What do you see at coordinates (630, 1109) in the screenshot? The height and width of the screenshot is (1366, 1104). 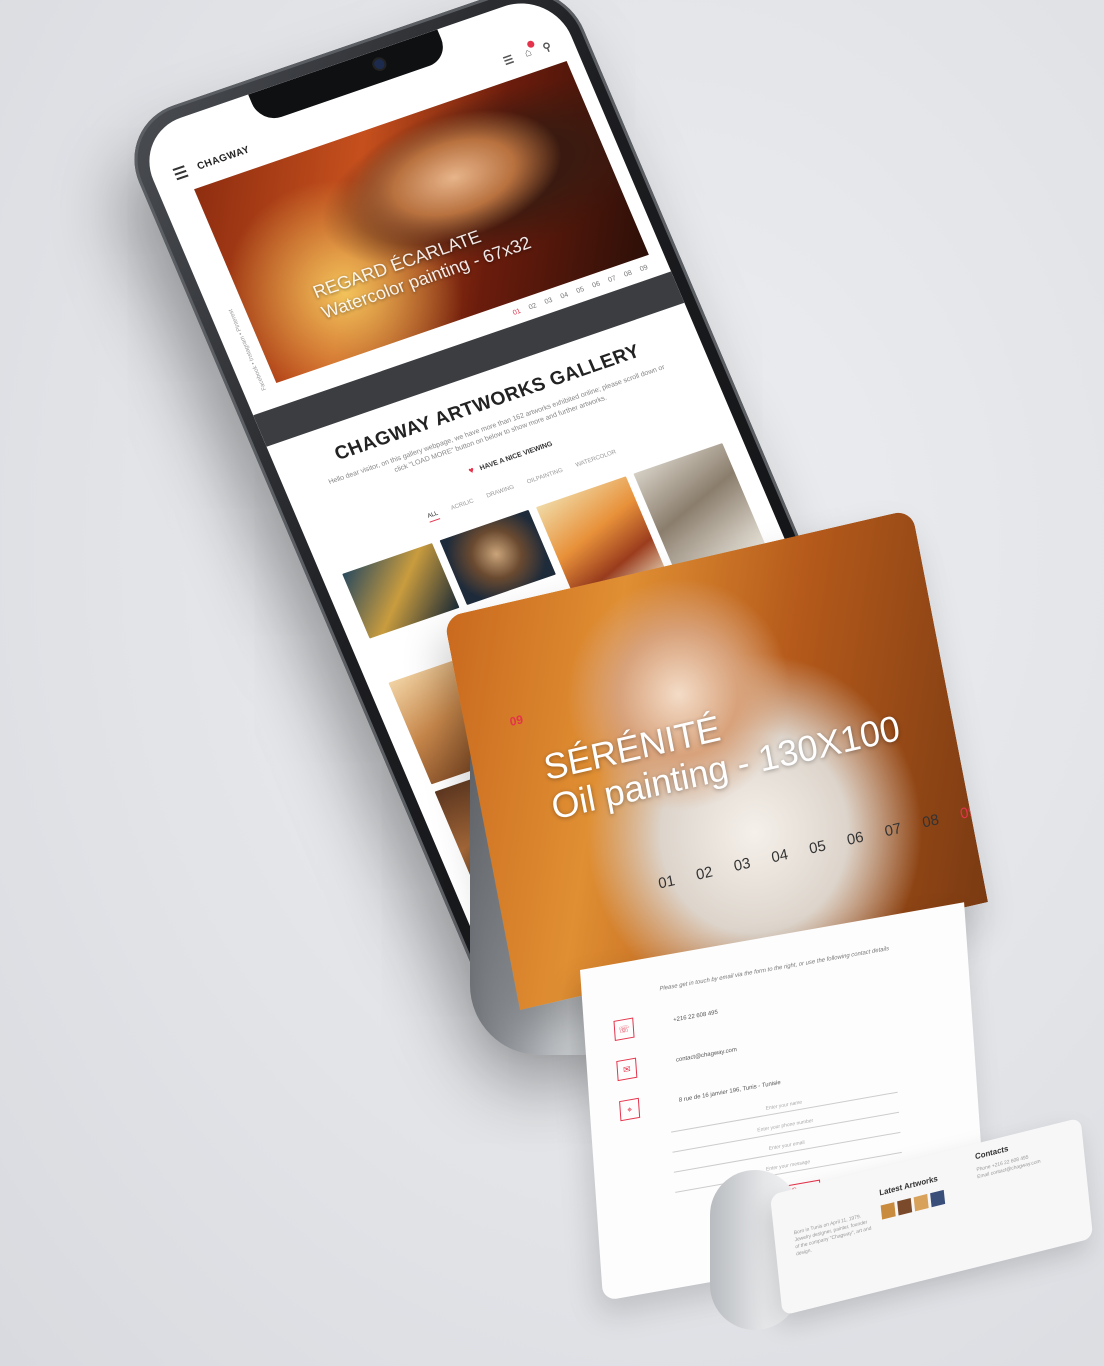 I see `location-icon: ⌖` at bounding box center [630, 1109].